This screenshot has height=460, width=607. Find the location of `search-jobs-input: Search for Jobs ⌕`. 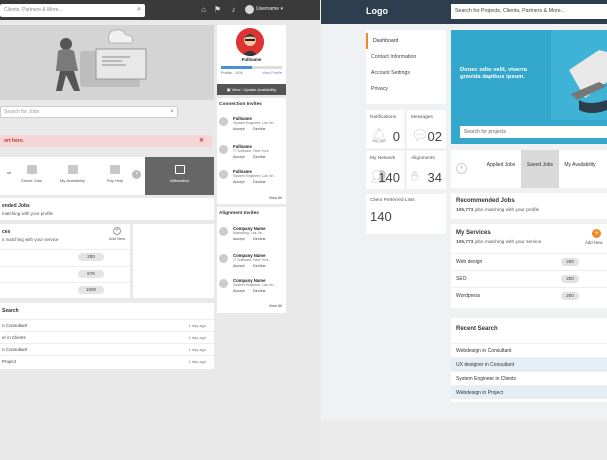

search-jobs-input: Search for Jobs ⌕ is located at coordinates (89, 112).